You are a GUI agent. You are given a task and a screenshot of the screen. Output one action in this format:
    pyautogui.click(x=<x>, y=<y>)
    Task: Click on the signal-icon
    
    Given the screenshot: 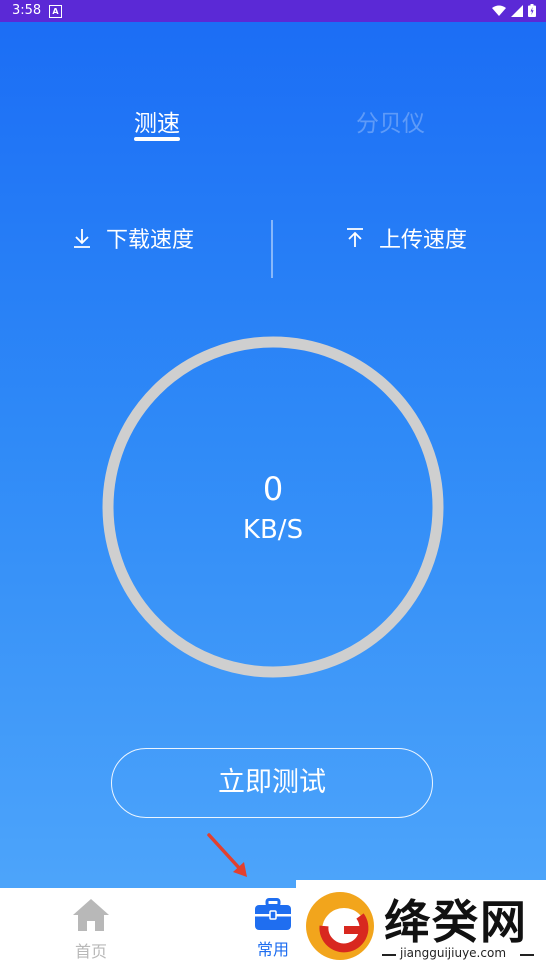 What is the action you would take?
    pyautogui.click(x=517, y=10)
    